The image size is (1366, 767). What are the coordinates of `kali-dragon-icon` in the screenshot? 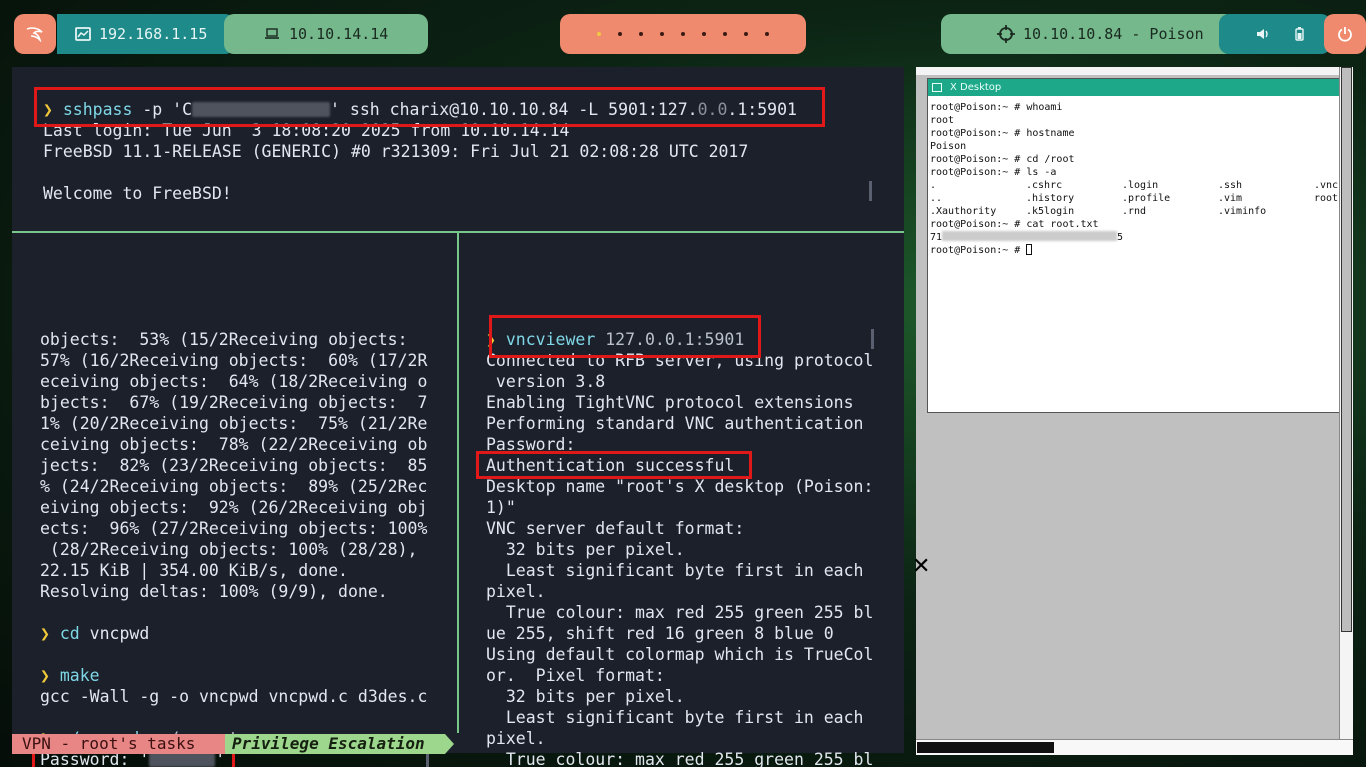 It's located at (34, 34).